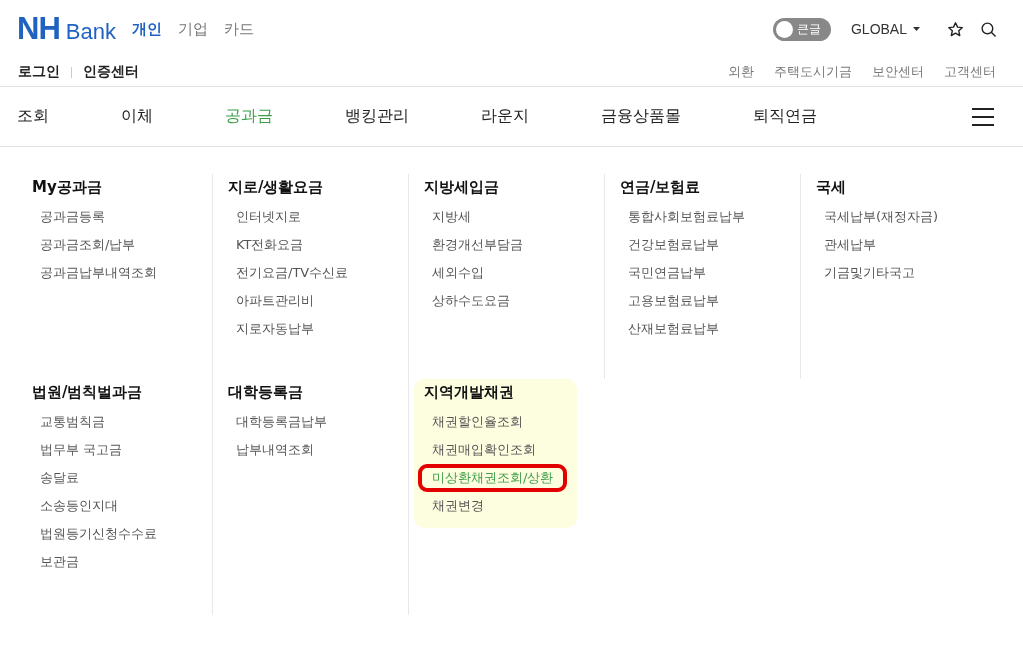 The height and width of the screenshot is (648, 1023). What do you see at coordinates (266, 392) in the screenshot?
I see `menu-group-title: 대학등록금` at bounding box center [266, 392].